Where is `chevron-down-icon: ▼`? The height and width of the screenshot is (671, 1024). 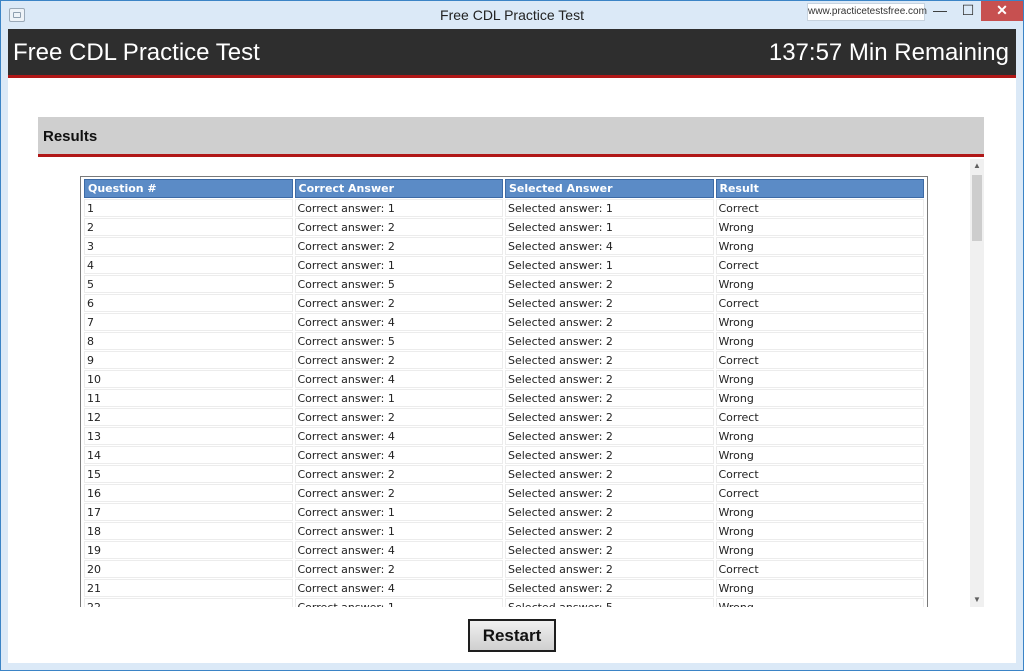
chevron-down-icon: ▼ is located at coordinates (977, 600).